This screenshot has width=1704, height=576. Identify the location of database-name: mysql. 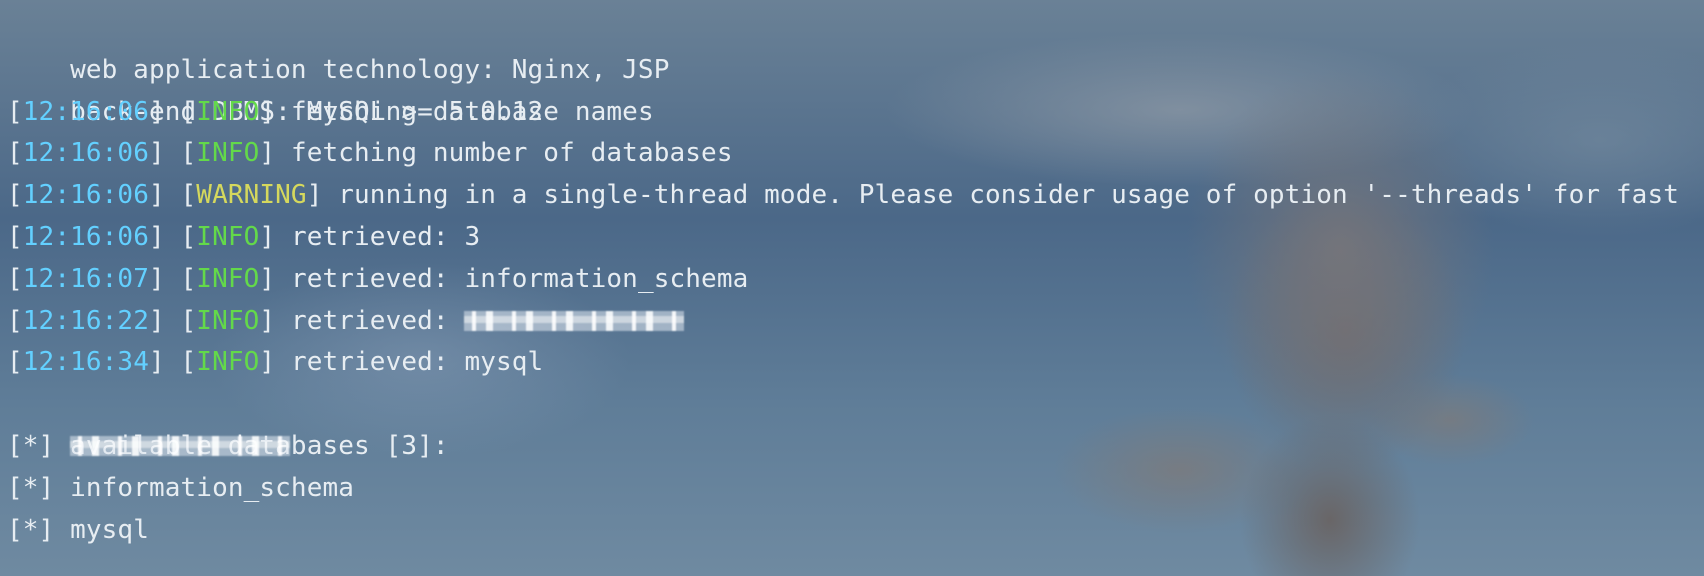
(109, 529).